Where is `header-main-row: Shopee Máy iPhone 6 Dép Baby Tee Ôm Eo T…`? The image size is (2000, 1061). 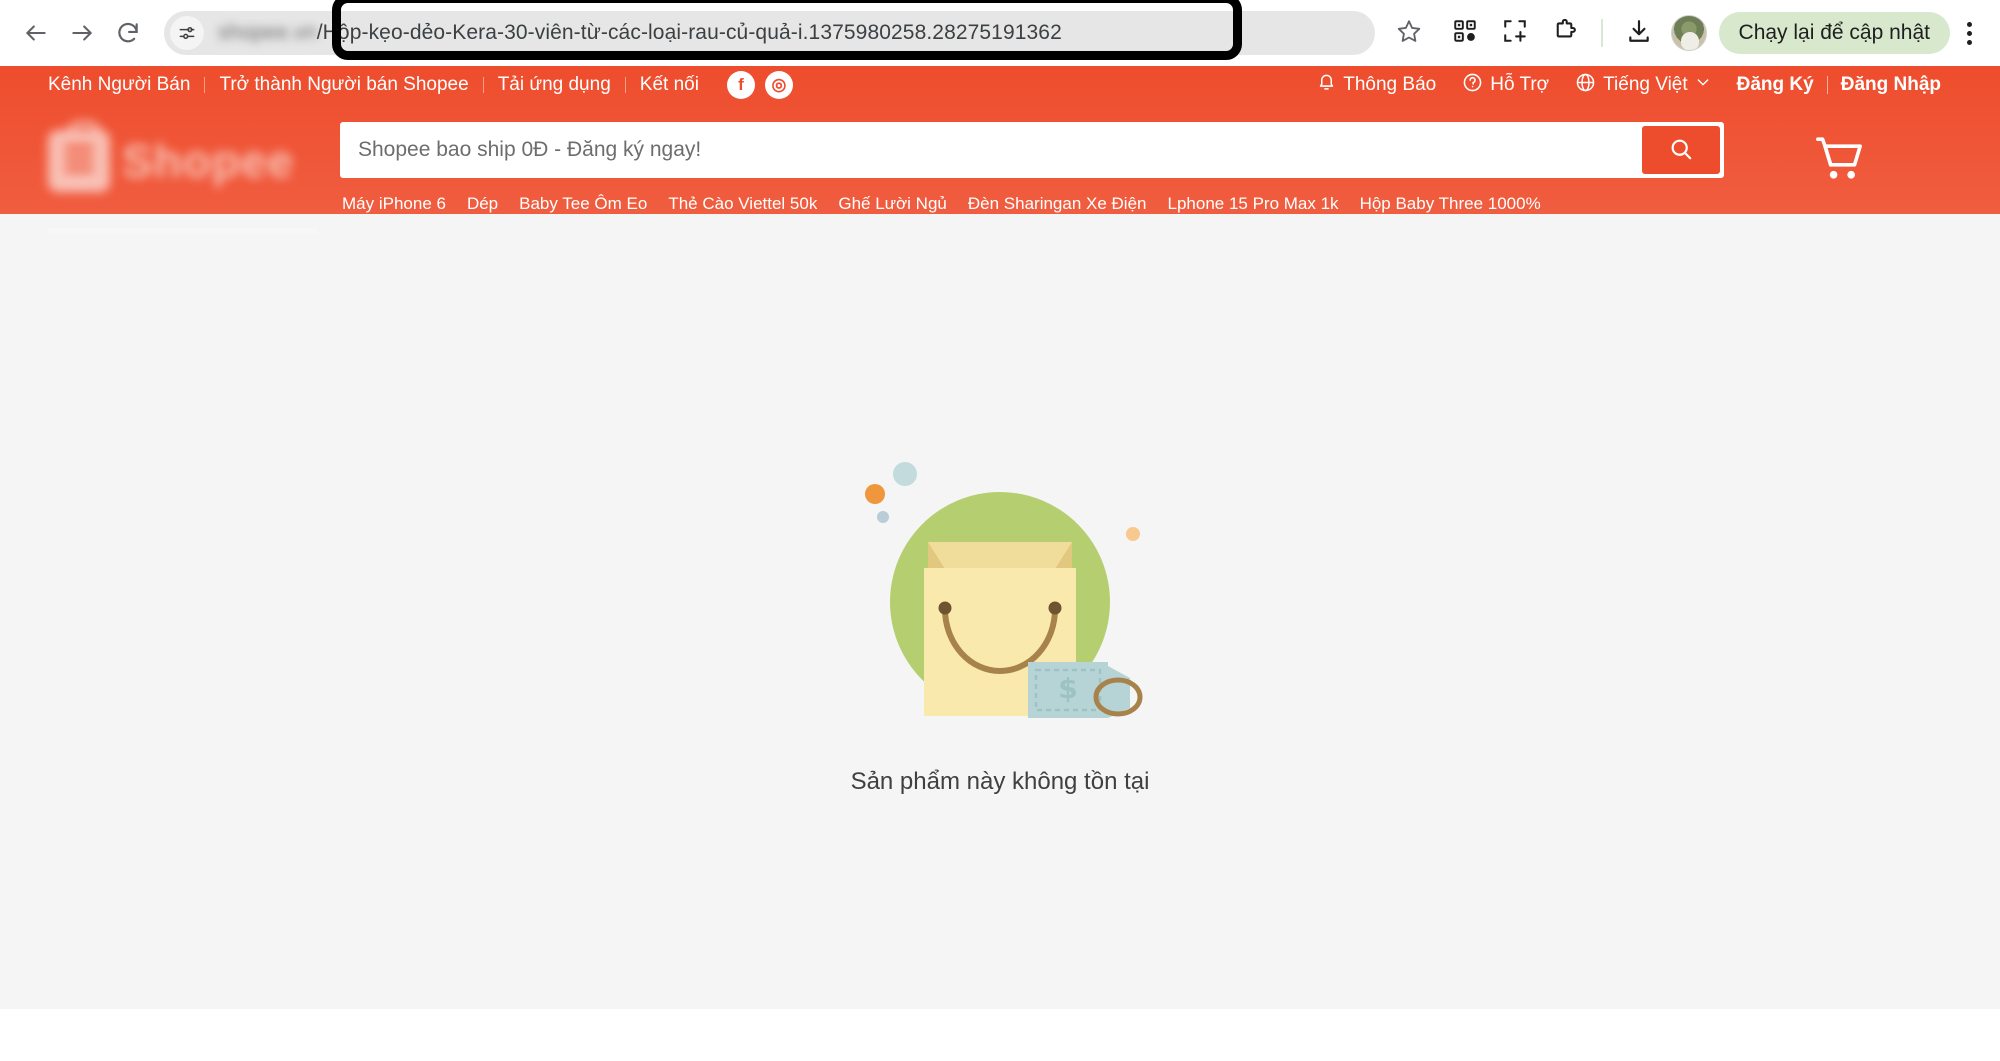 header-main-row: Shopee Máy iPhone 6 Dép Baby Tee Ôm Eo T… is located at coordinates (1000, 169).